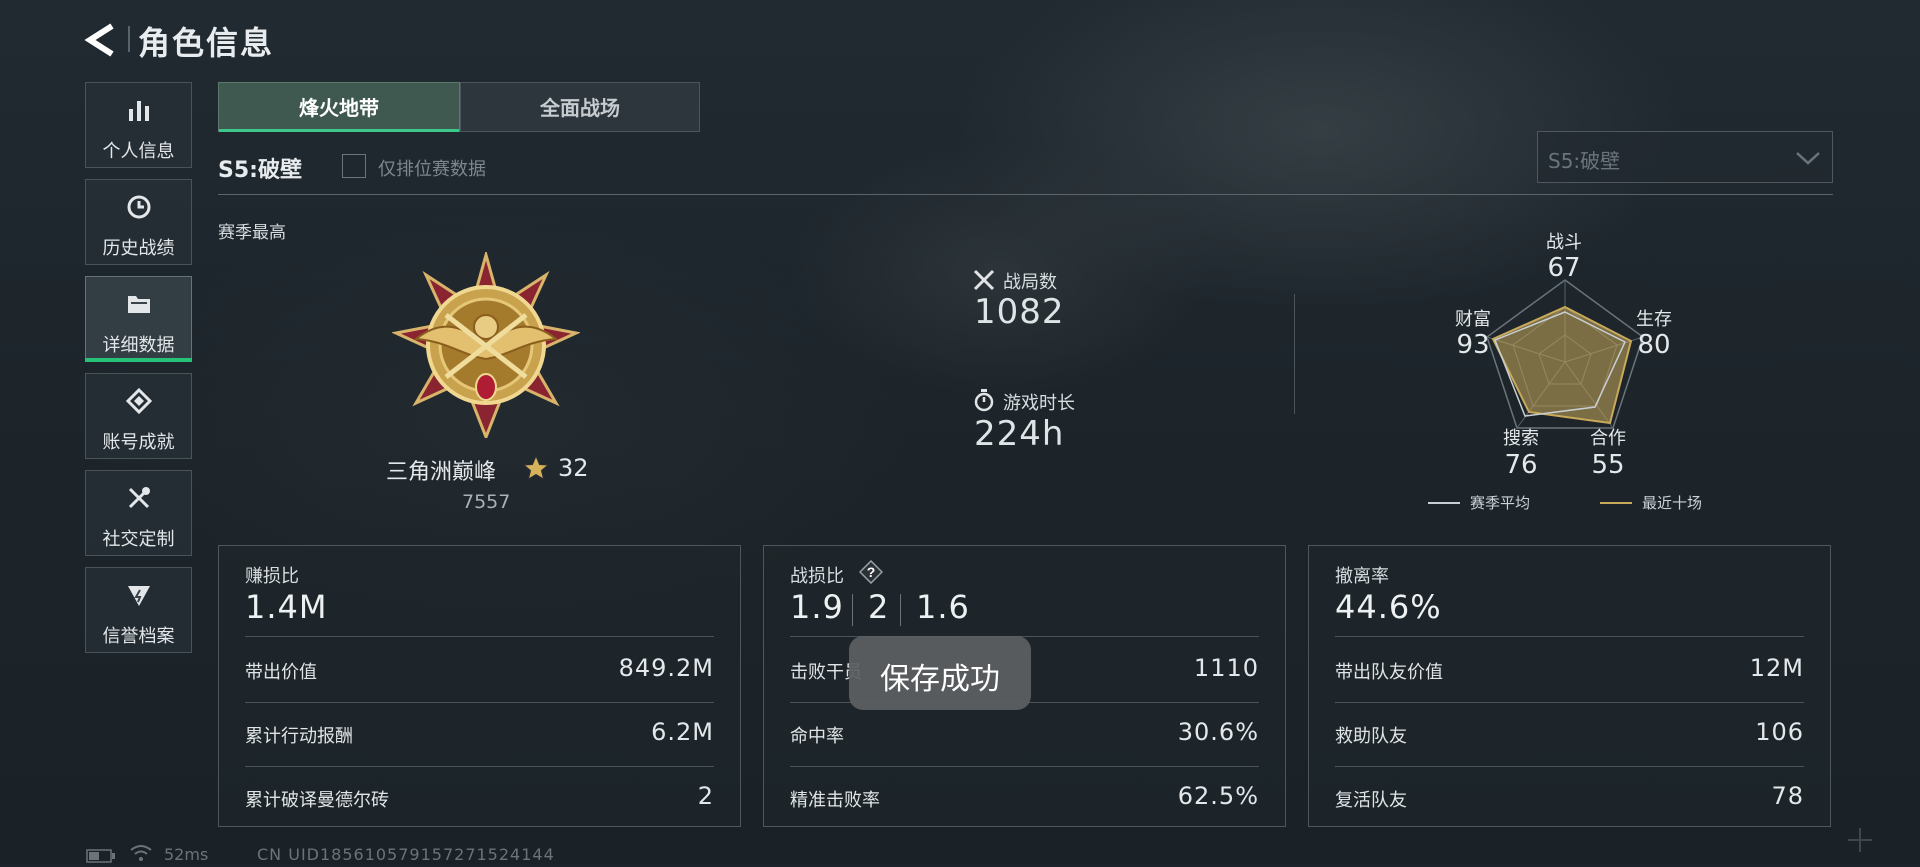 This screenshot has height=867, width=1920. I want to click on sidebar-item-label: 详细数据, so click(138, 345).